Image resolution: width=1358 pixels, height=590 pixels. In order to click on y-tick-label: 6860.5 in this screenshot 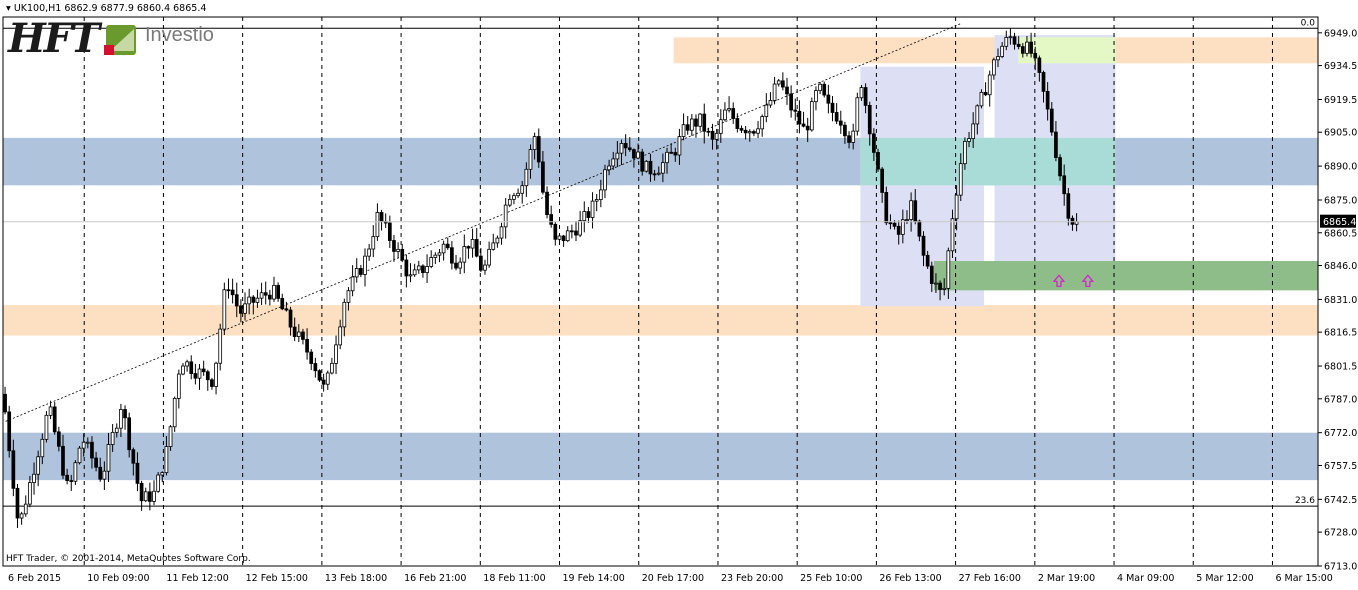, I will do `click(1340, 233)`.